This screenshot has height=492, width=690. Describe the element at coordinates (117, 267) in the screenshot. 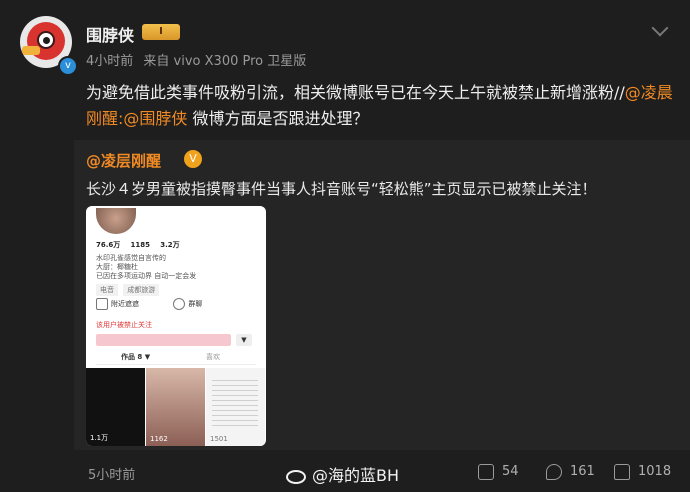

I see `bio-line: 大厨：椰糖杜` at that location.